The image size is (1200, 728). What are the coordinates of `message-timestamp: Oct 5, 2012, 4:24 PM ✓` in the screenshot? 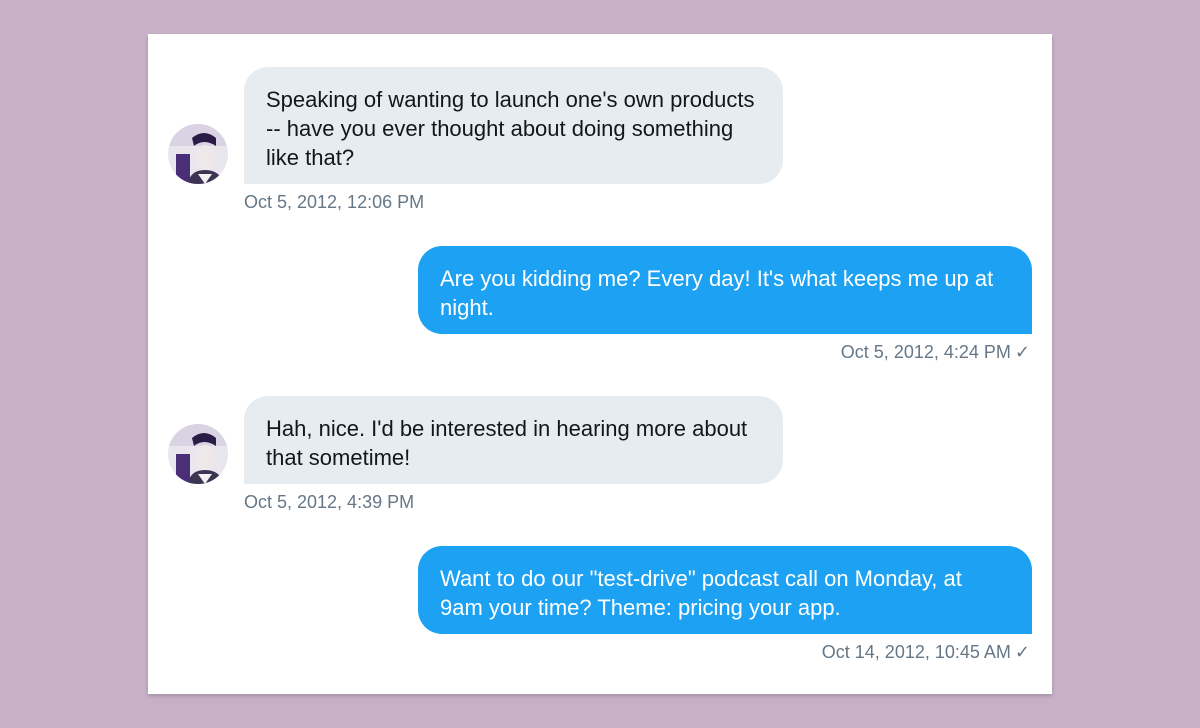 It's located at (935, 352).